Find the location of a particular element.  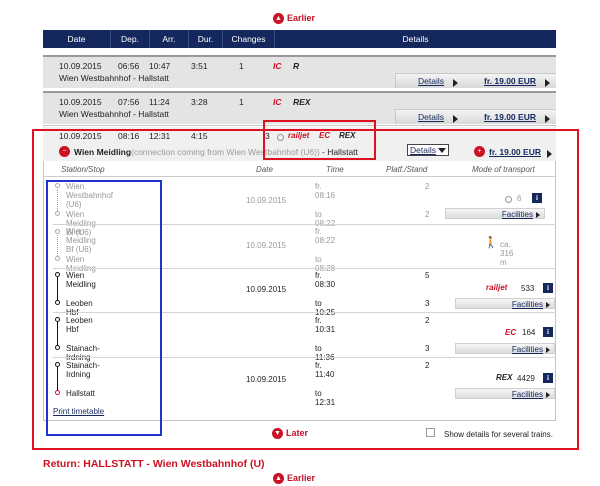

results-header: Date Dep. Arr. Dur. Changes Details is located at coordinates (299, 39).